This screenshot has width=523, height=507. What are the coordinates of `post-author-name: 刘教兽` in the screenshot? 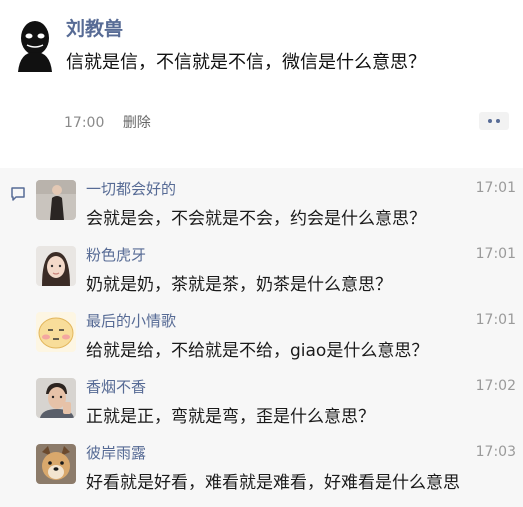 It's located at (94, 27).